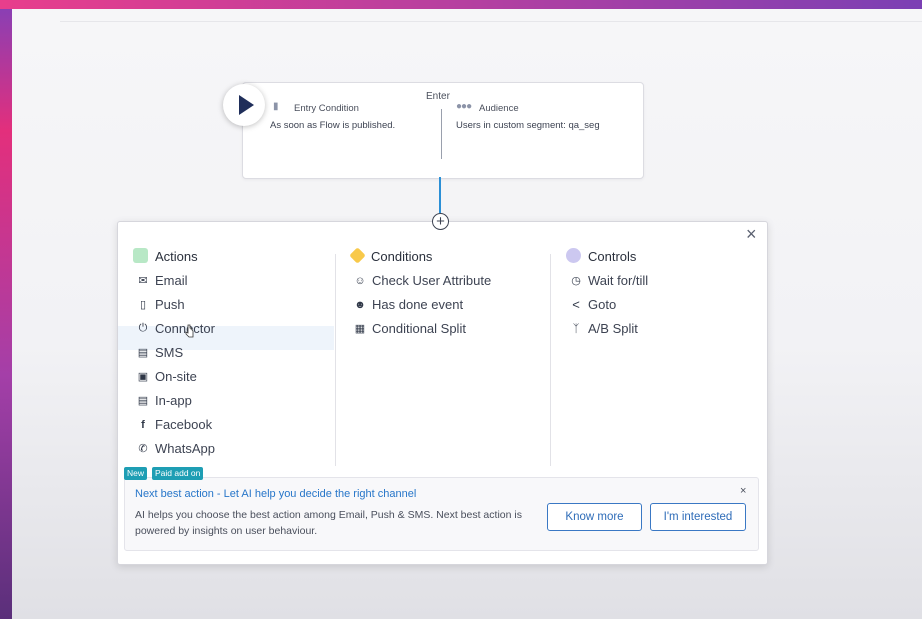 This screenshot has height=619, width=922. What do you see at coordinates (143, 305) in the screenshot?
I see `mobile-icon: ▯` at bounding box center [143, 305].